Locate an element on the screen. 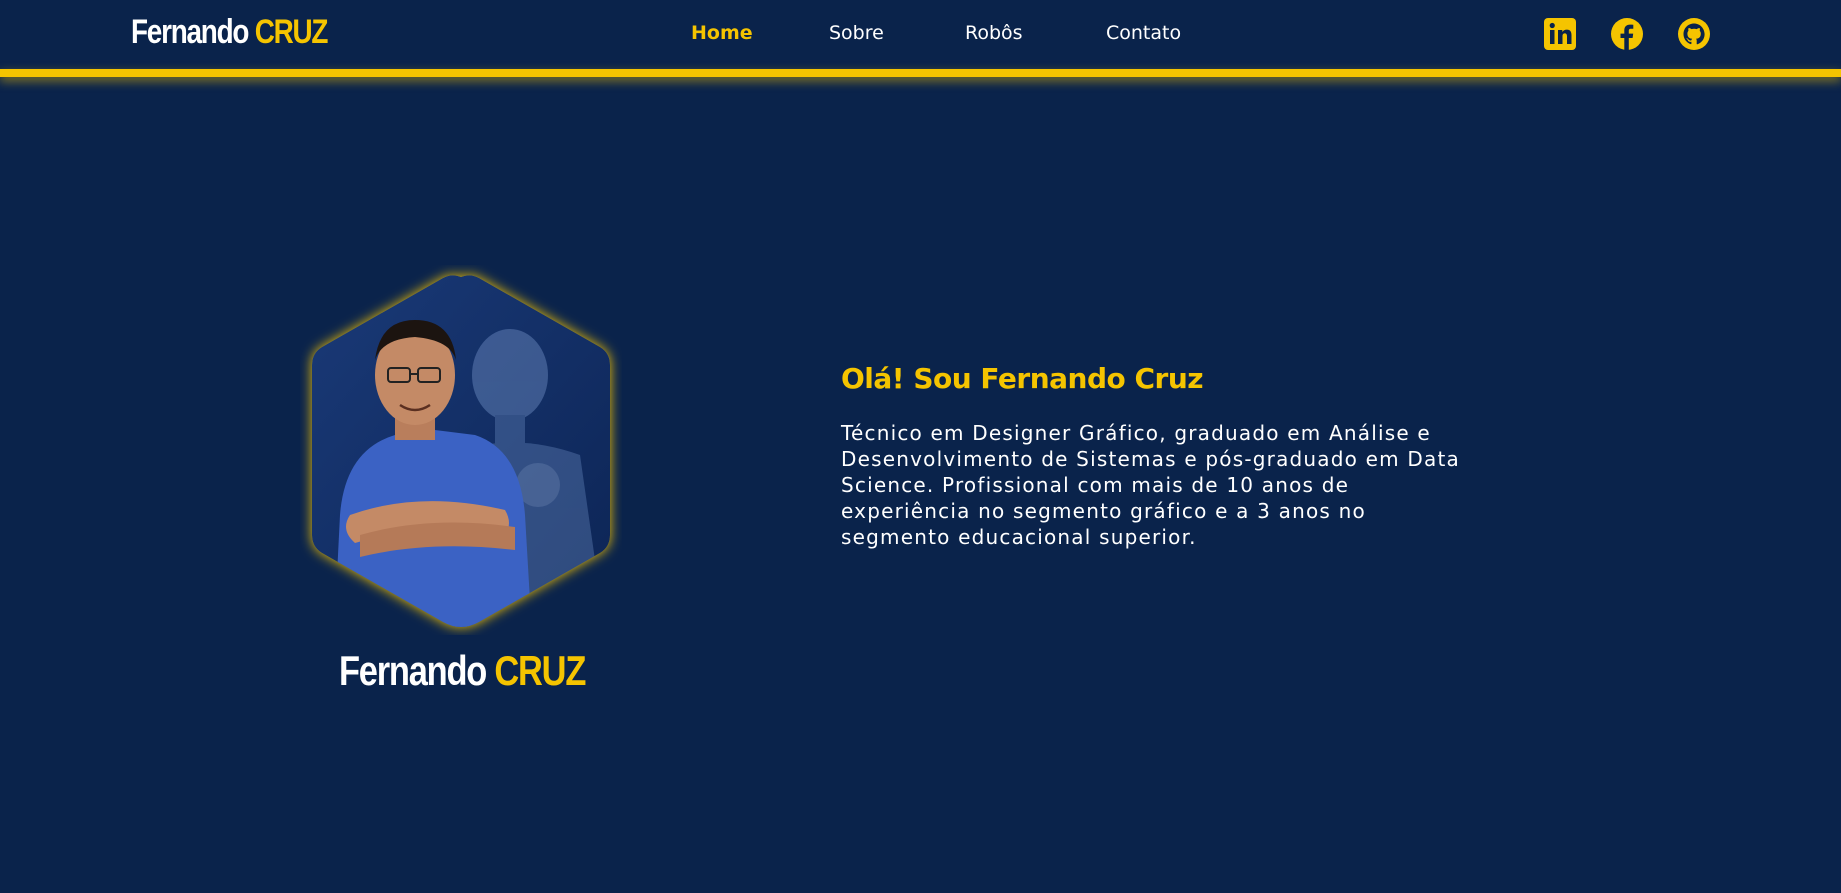 Image resolution: width=1841 pixels, height=893 pixels. nav-contato-link: Contato is located at coordinates (1143, 33).